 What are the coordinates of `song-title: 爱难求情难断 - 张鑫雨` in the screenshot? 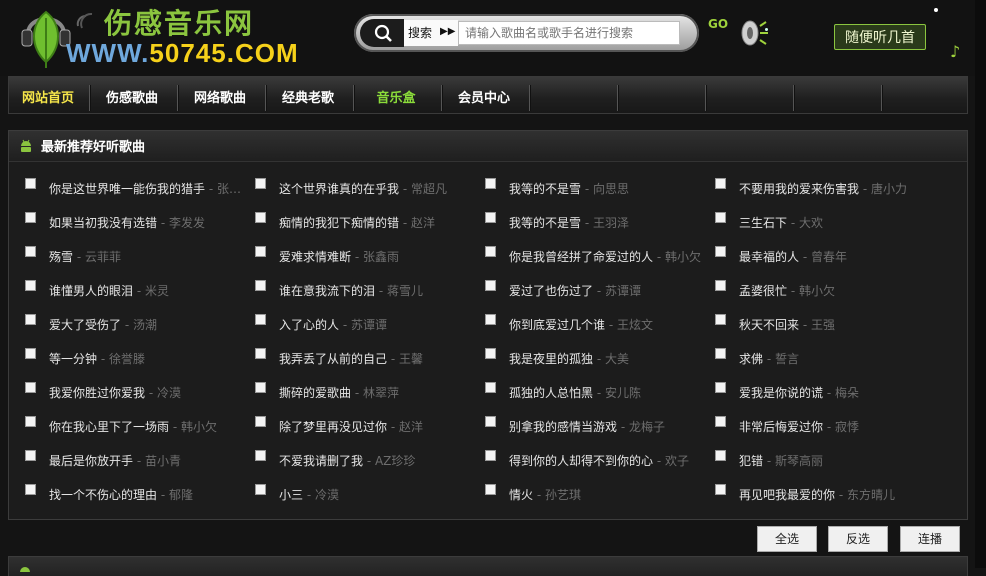 It's located at (339, 256).